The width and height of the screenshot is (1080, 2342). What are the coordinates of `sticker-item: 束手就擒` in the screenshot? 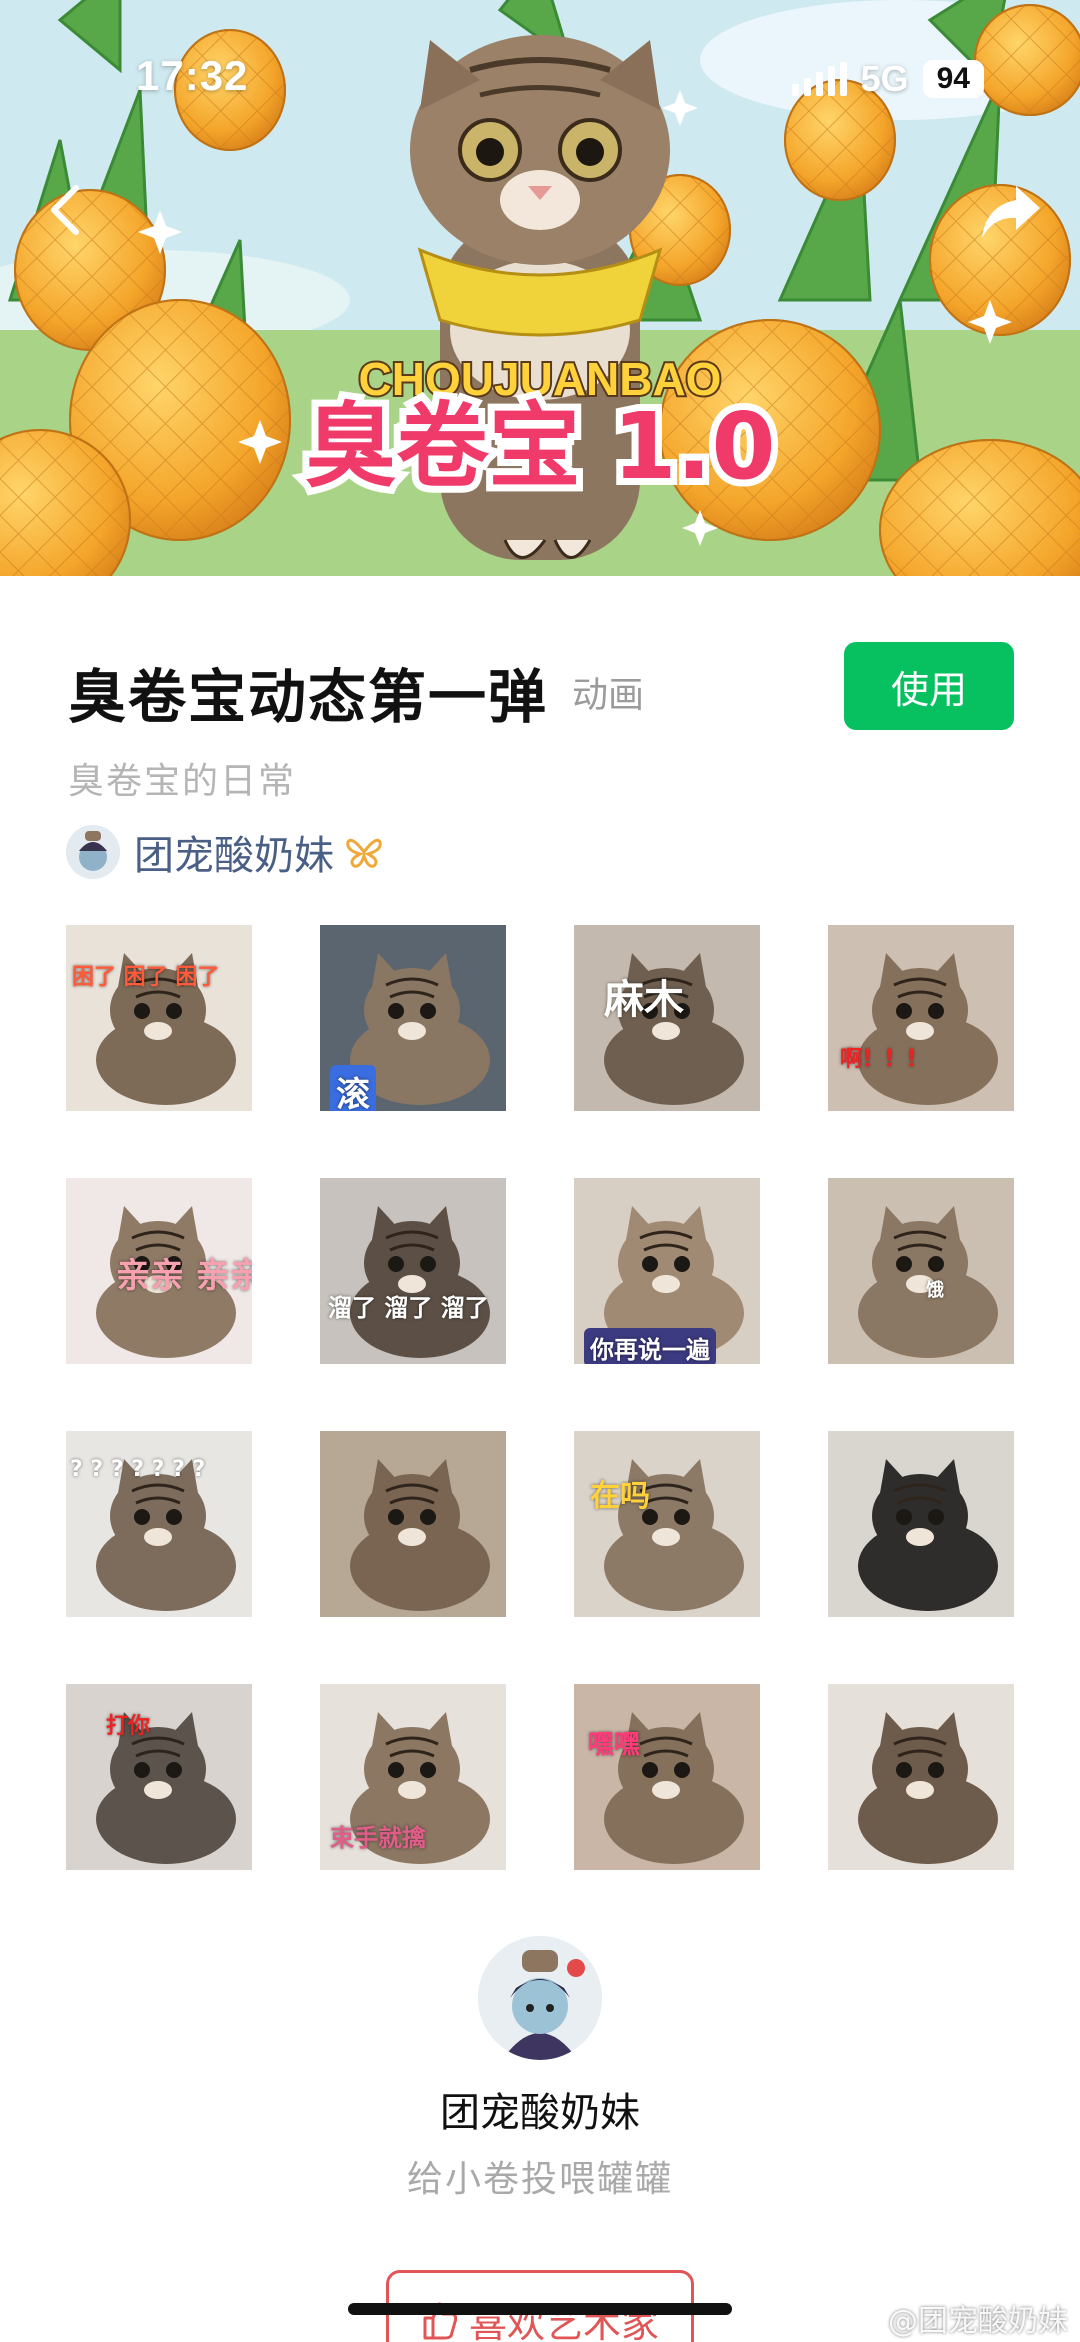 It's located at (413, 1777).